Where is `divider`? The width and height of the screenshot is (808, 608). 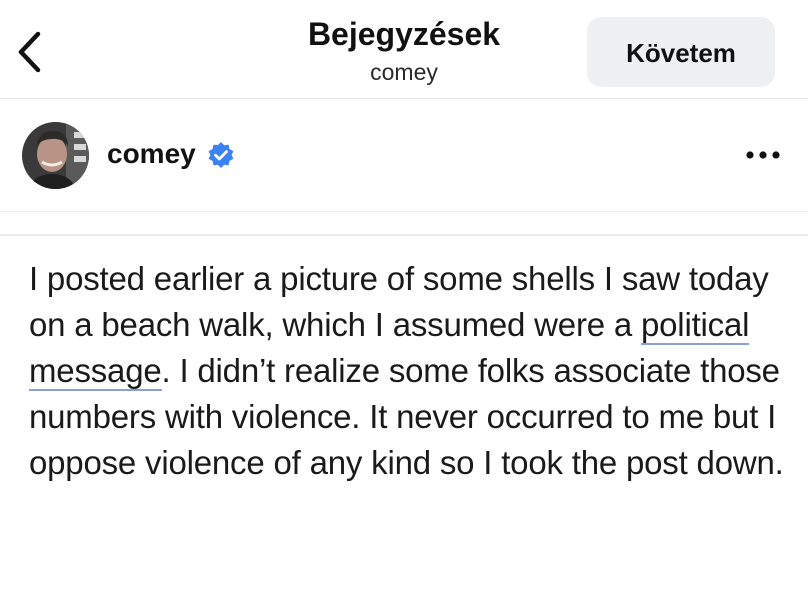 divider is located at coordinates (404, 235).